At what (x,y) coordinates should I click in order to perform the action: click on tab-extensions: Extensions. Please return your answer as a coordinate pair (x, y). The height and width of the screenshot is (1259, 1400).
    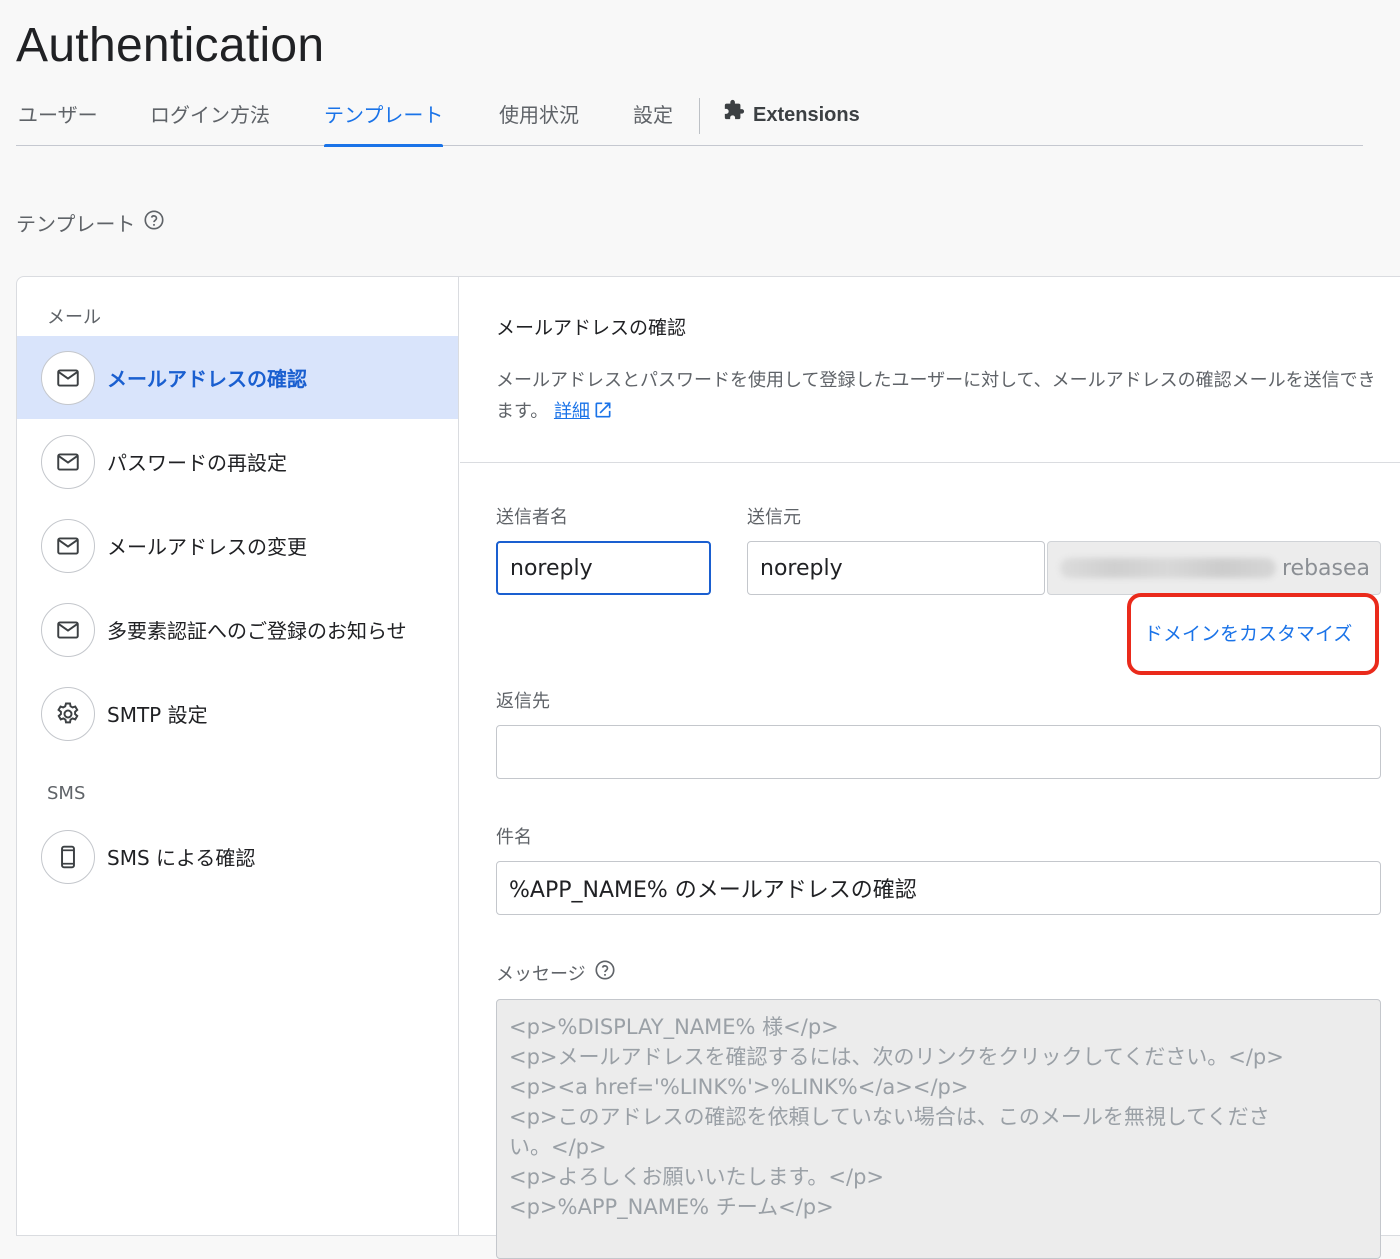
    Looking at the image, I should click on (791, 119).